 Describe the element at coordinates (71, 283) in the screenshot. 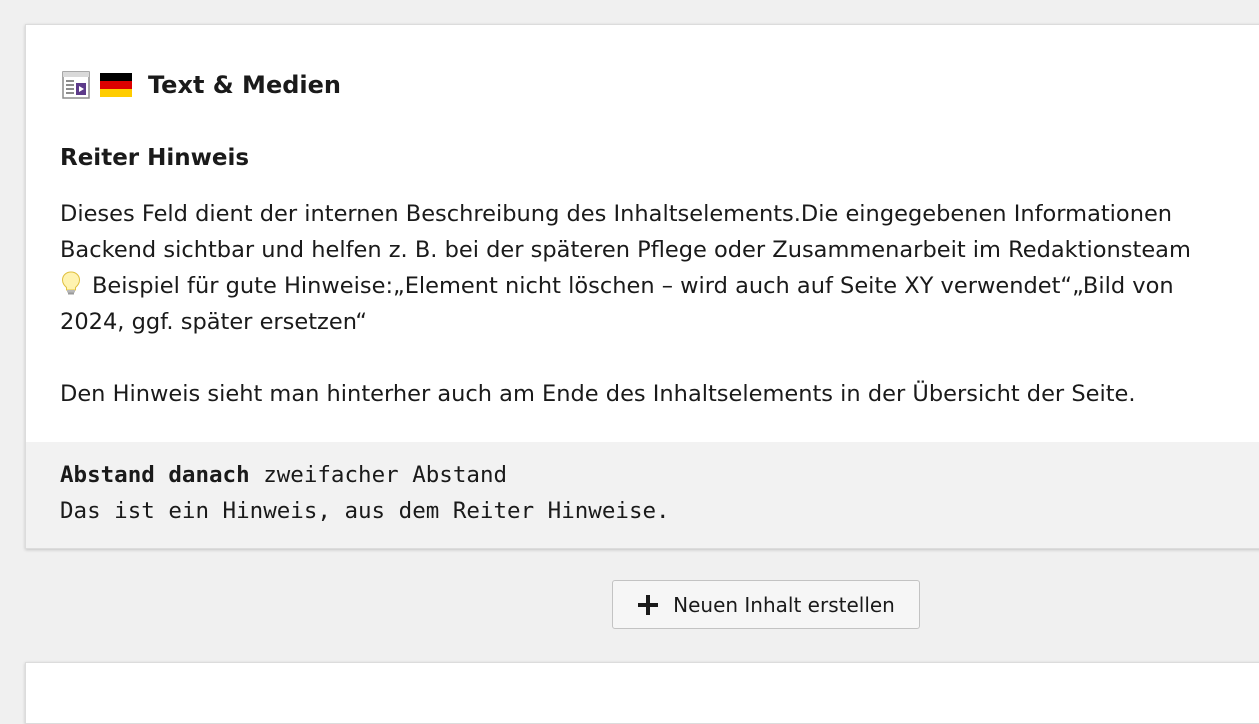

I see `lightbulb-icon` at that location.